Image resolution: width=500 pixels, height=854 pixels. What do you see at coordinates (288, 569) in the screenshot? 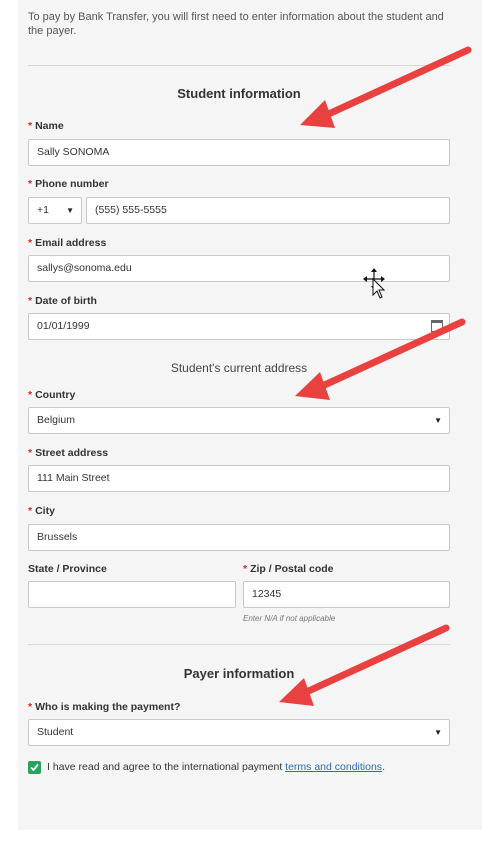
I see `zip-label: * Zip / Postal code` at bounding box center [288, 569].